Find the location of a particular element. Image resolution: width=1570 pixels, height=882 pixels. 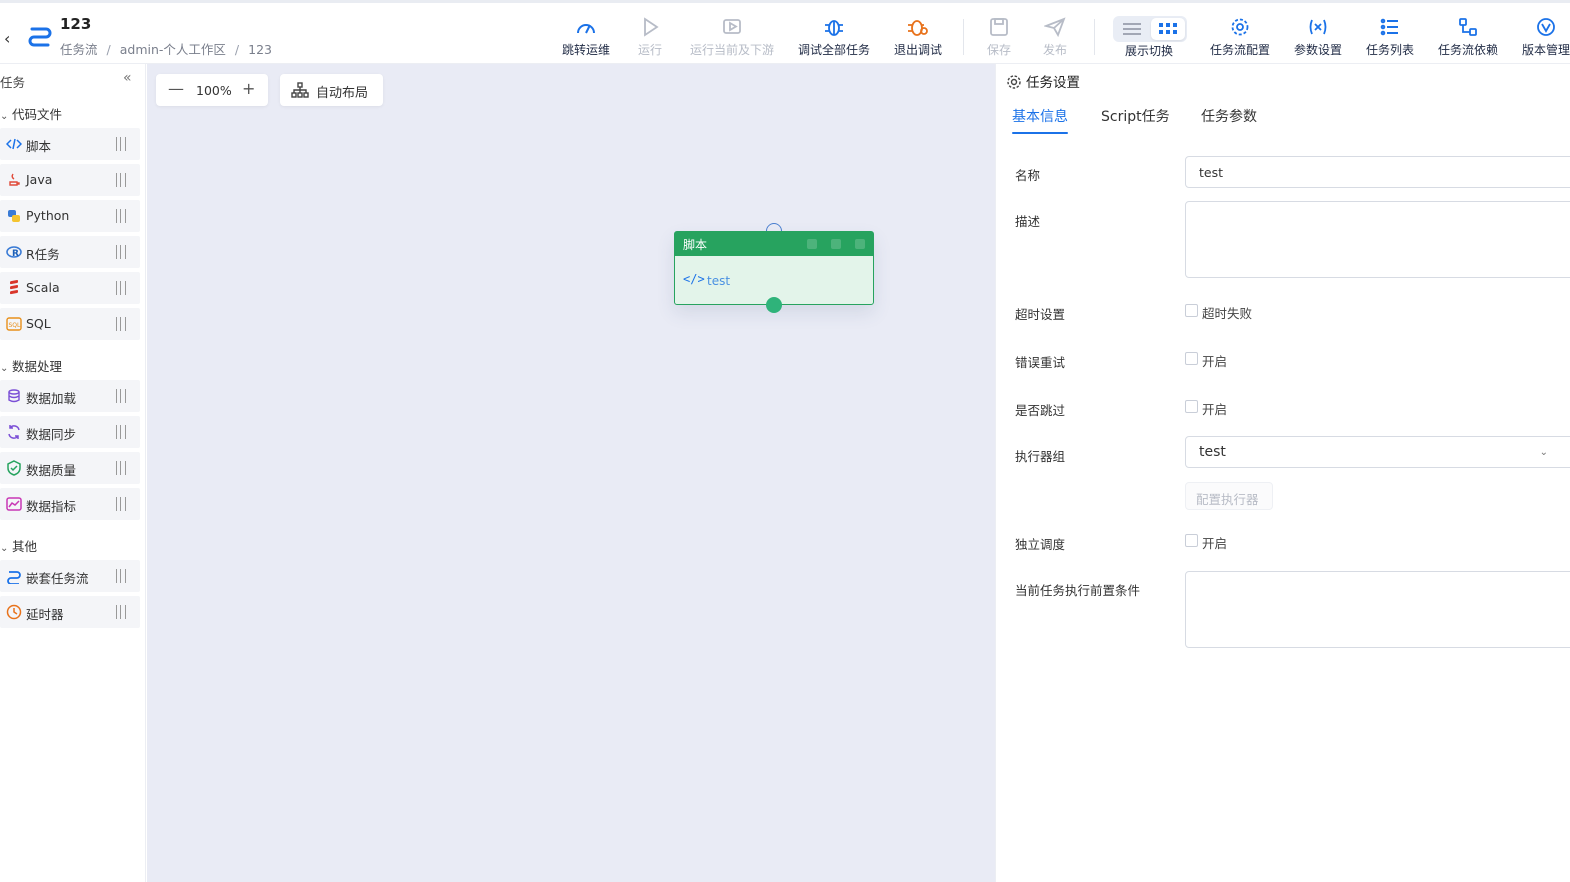

breadcrumb-item: admin-个人工作区 is located at coordinates (173, 49).